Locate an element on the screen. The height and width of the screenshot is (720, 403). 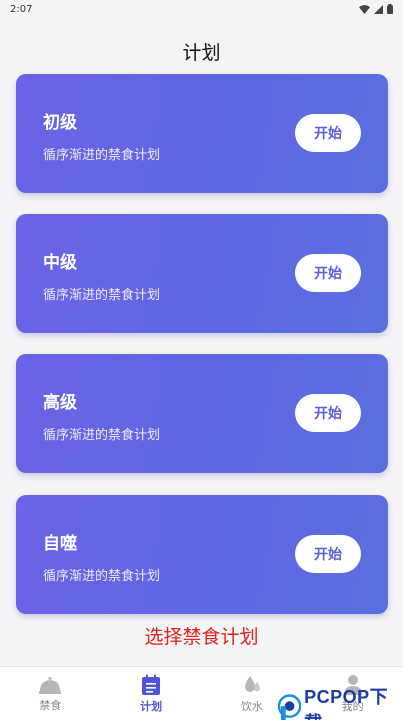
select-plan-hint: 选择禁食计划 is located at coordinates (201, 637).